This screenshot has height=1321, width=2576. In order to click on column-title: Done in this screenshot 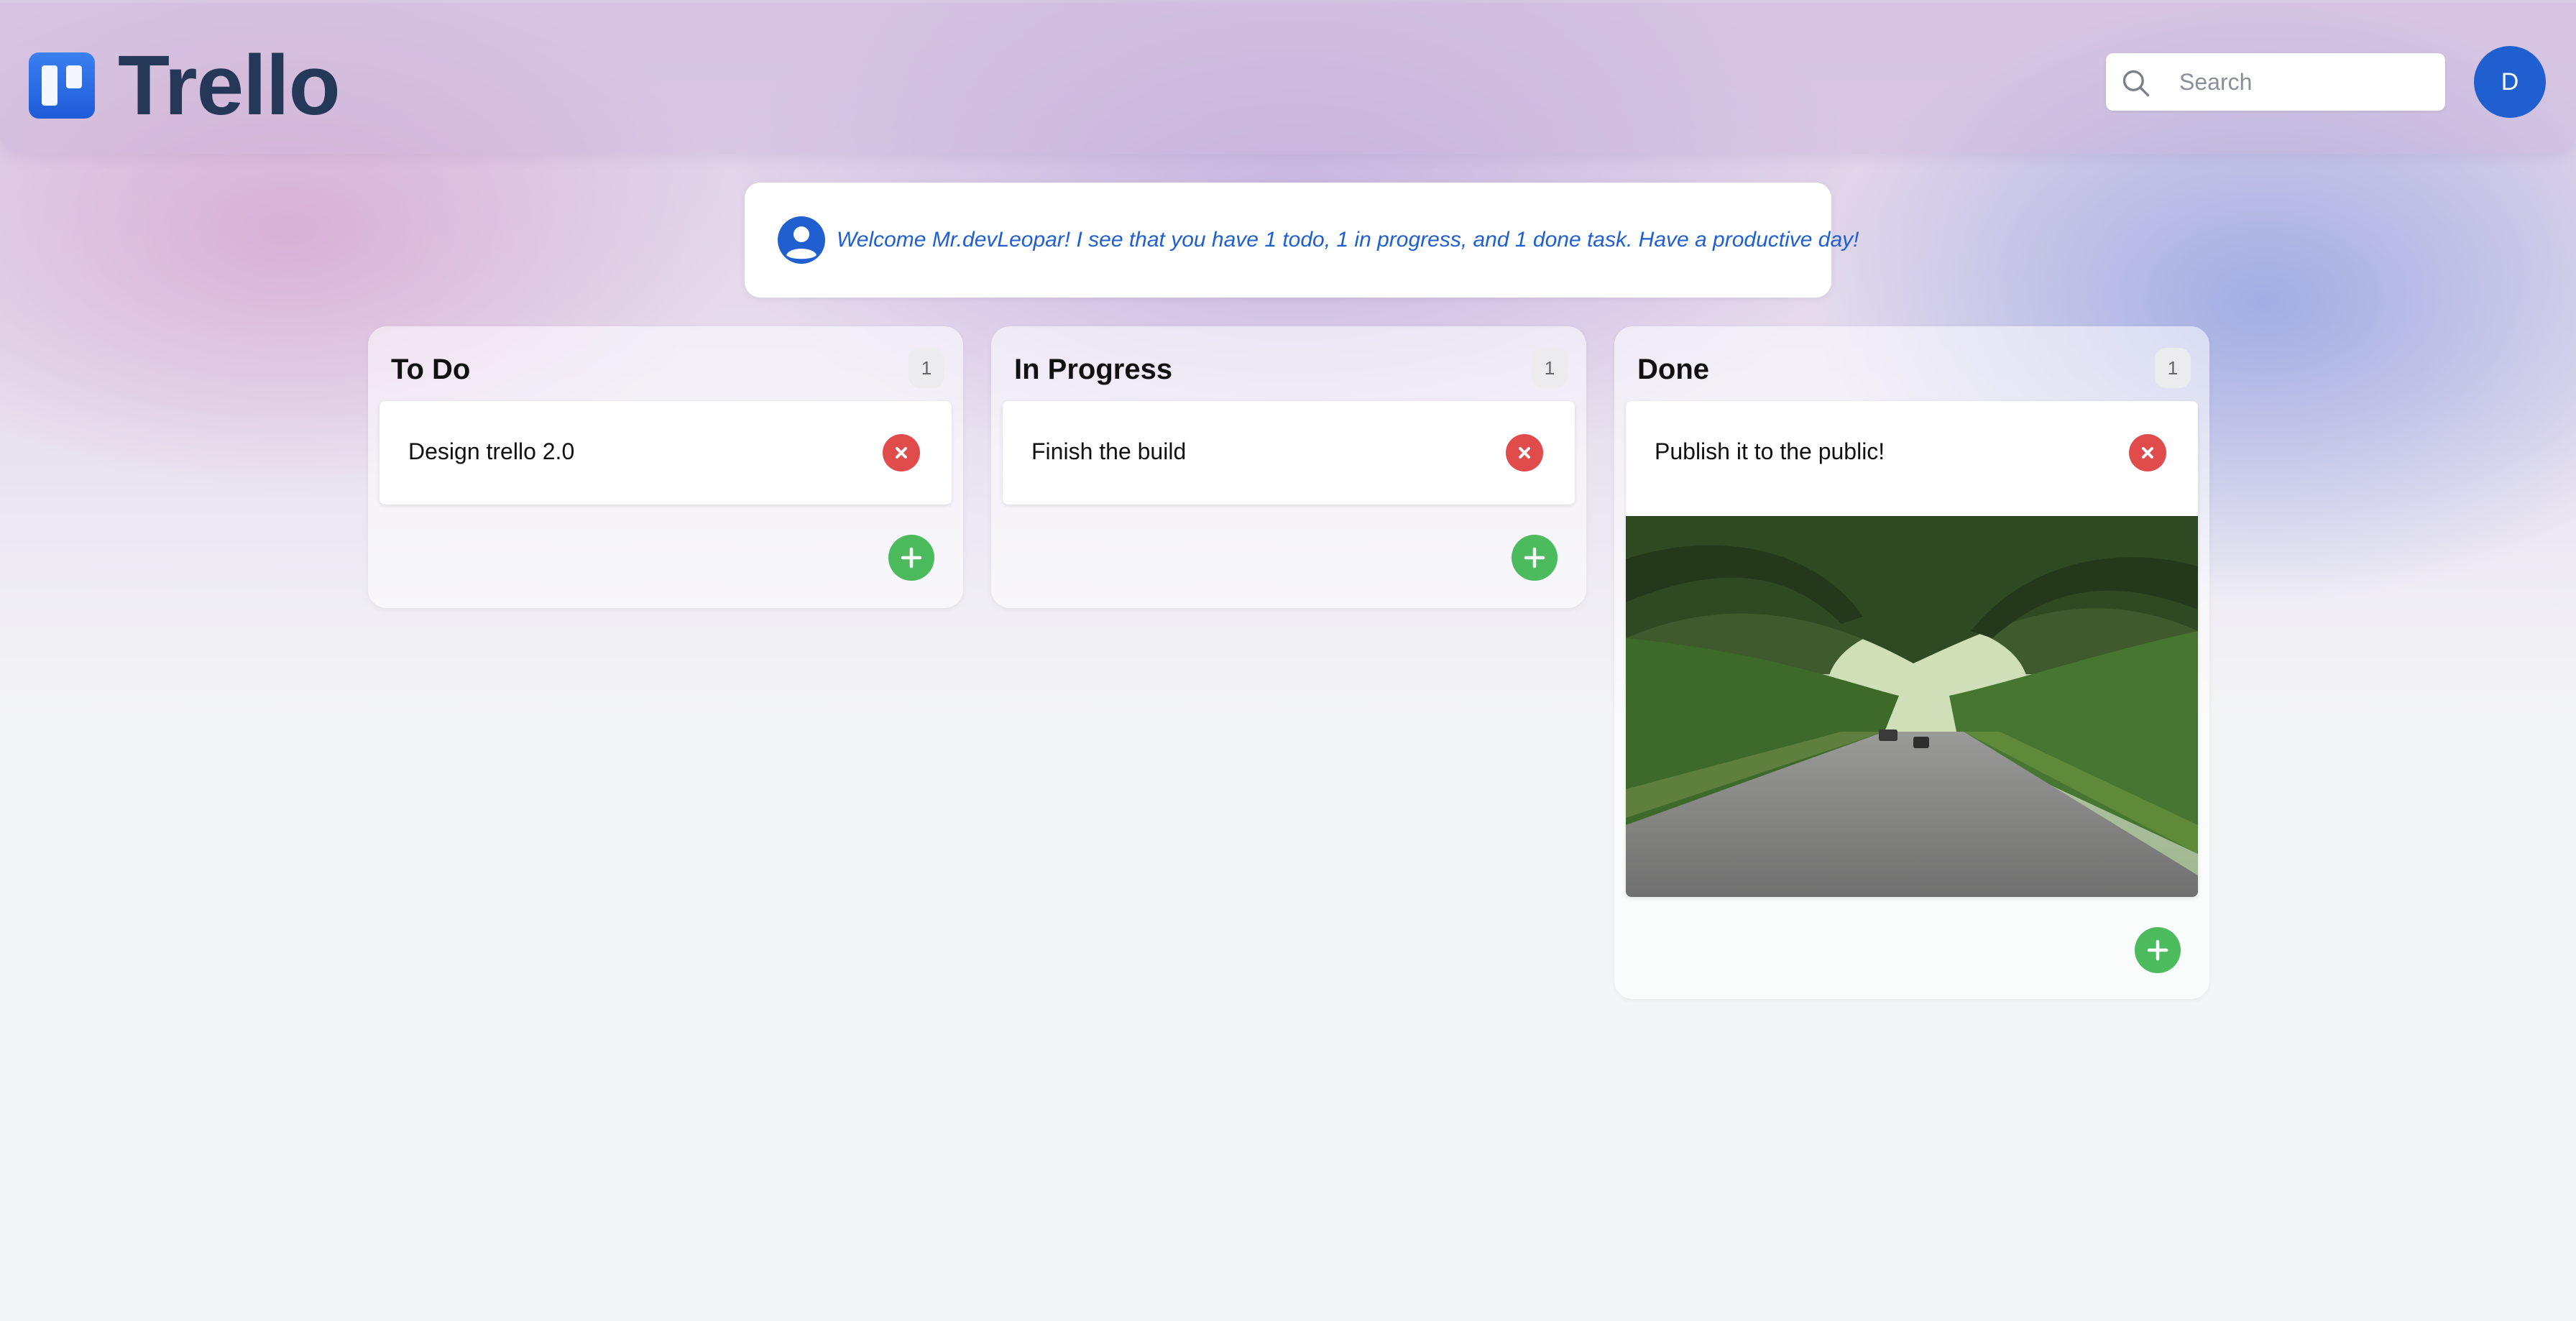, I will do `click(1673, 369)`.